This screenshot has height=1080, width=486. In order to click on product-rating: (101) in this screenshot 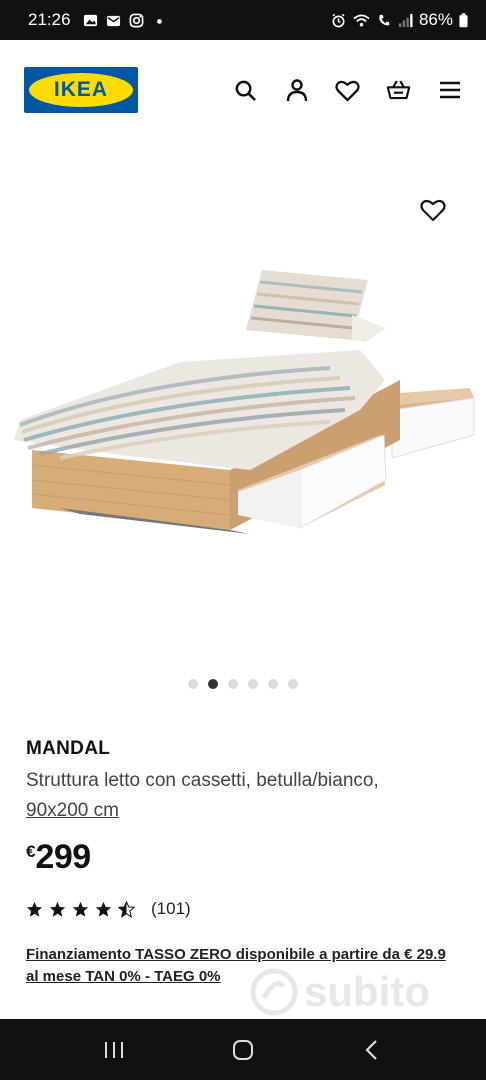, I will do `click(108, 909)`.